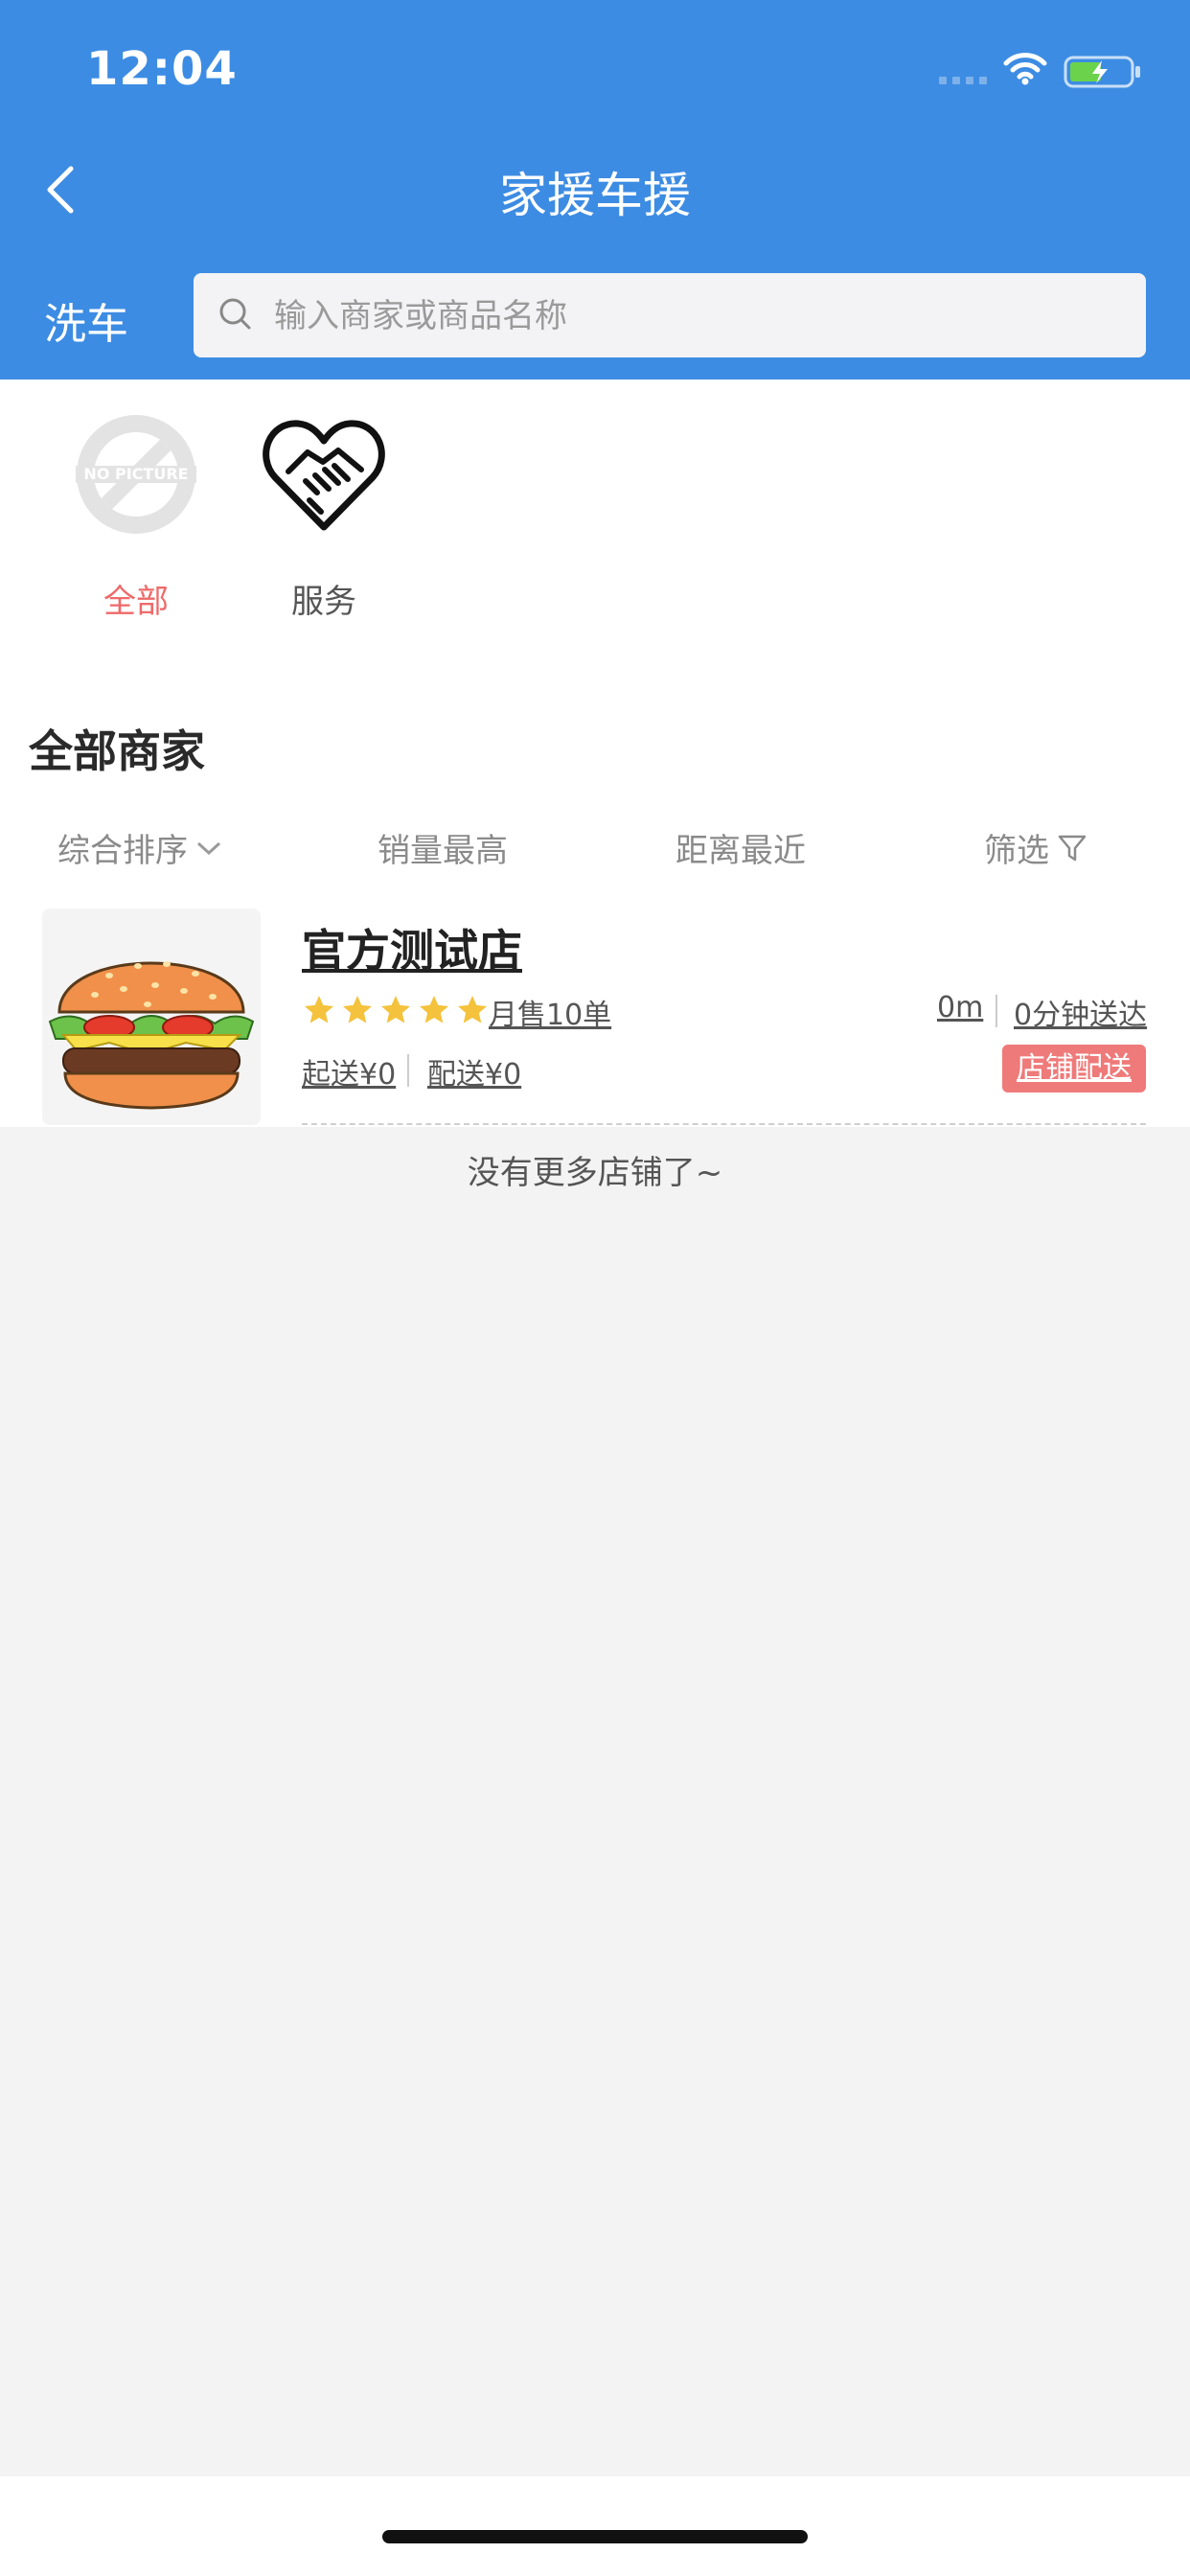 This screenshot has width=1190, height=2576. I want to click on min-order: 起送¥0, so click(350, 1075).